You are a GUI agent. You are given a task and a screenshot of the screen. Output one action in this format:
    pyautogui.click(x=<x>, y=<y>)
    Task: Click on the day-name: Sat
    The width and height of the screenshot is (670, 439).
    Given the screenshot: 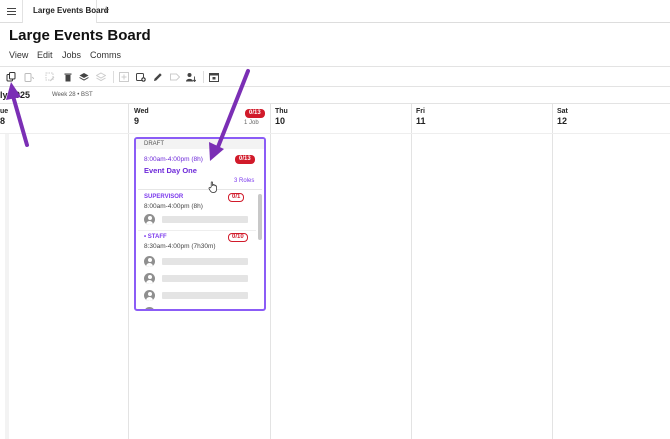 What is the action you would take?
    pyautogui.click(x=562, y=111)
    